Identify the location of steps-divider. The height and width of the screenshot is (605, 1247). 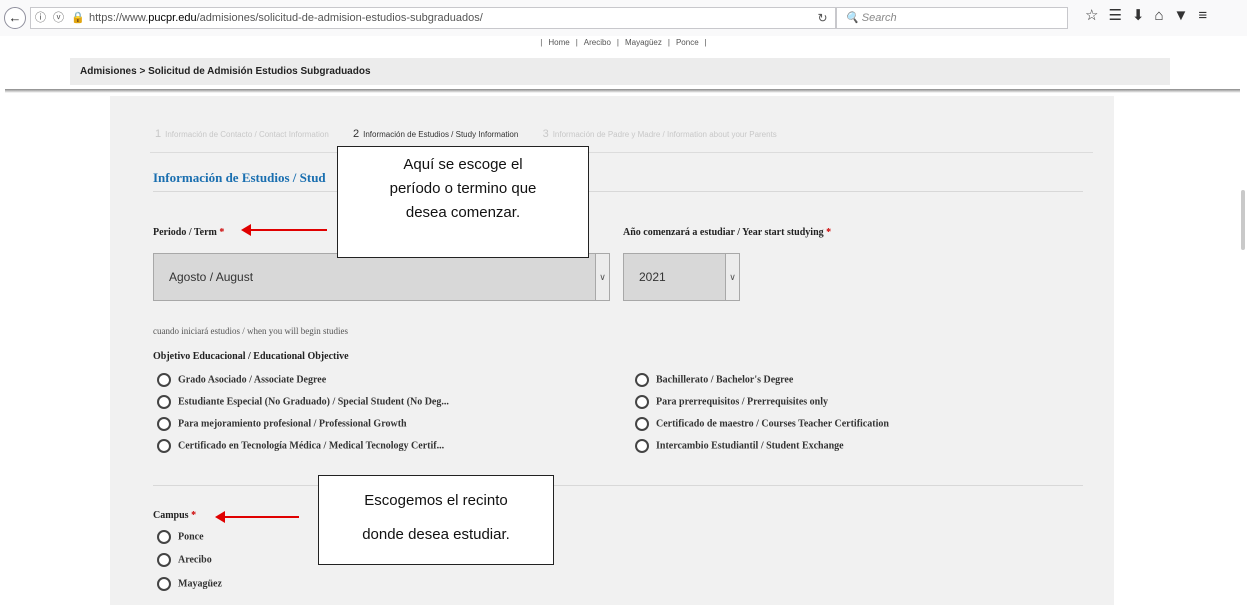
(621, 152).